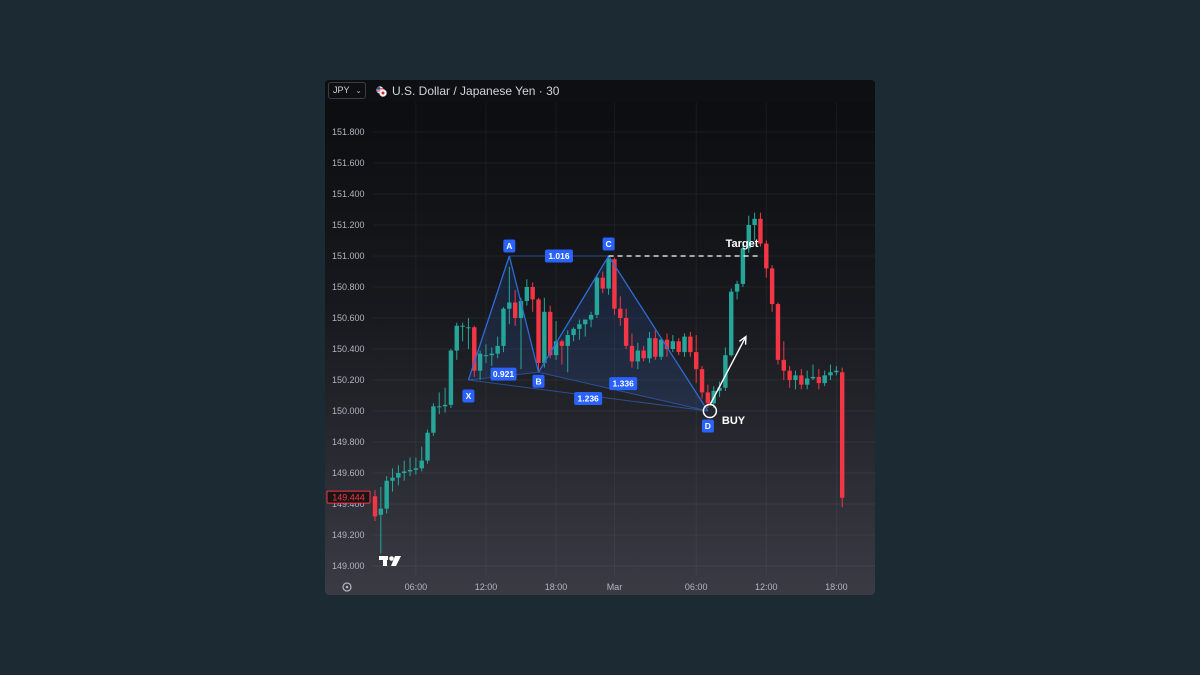  I want to click on x-tick-label: Mar, so click(615, 587).